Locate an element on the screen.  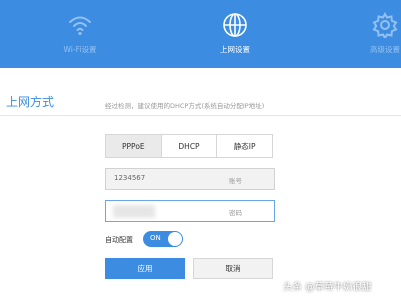
nav-internet-settings: 上网设置 is located at coordinates (235, 34).